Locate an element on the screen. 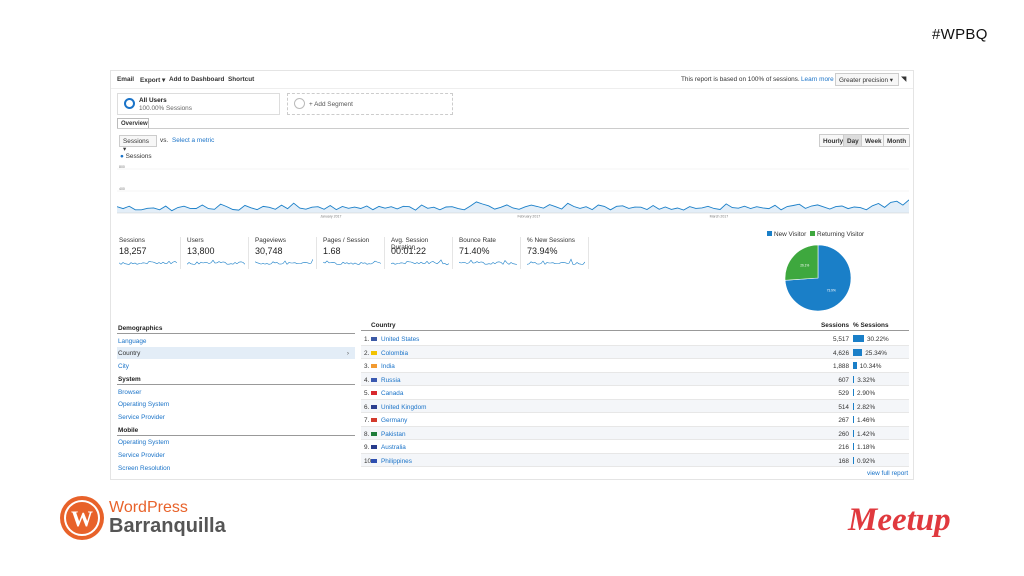 The image size is (1024, 576). add-to-dashboard-button: Add to Dashboard is located at coordinates (196, 79).